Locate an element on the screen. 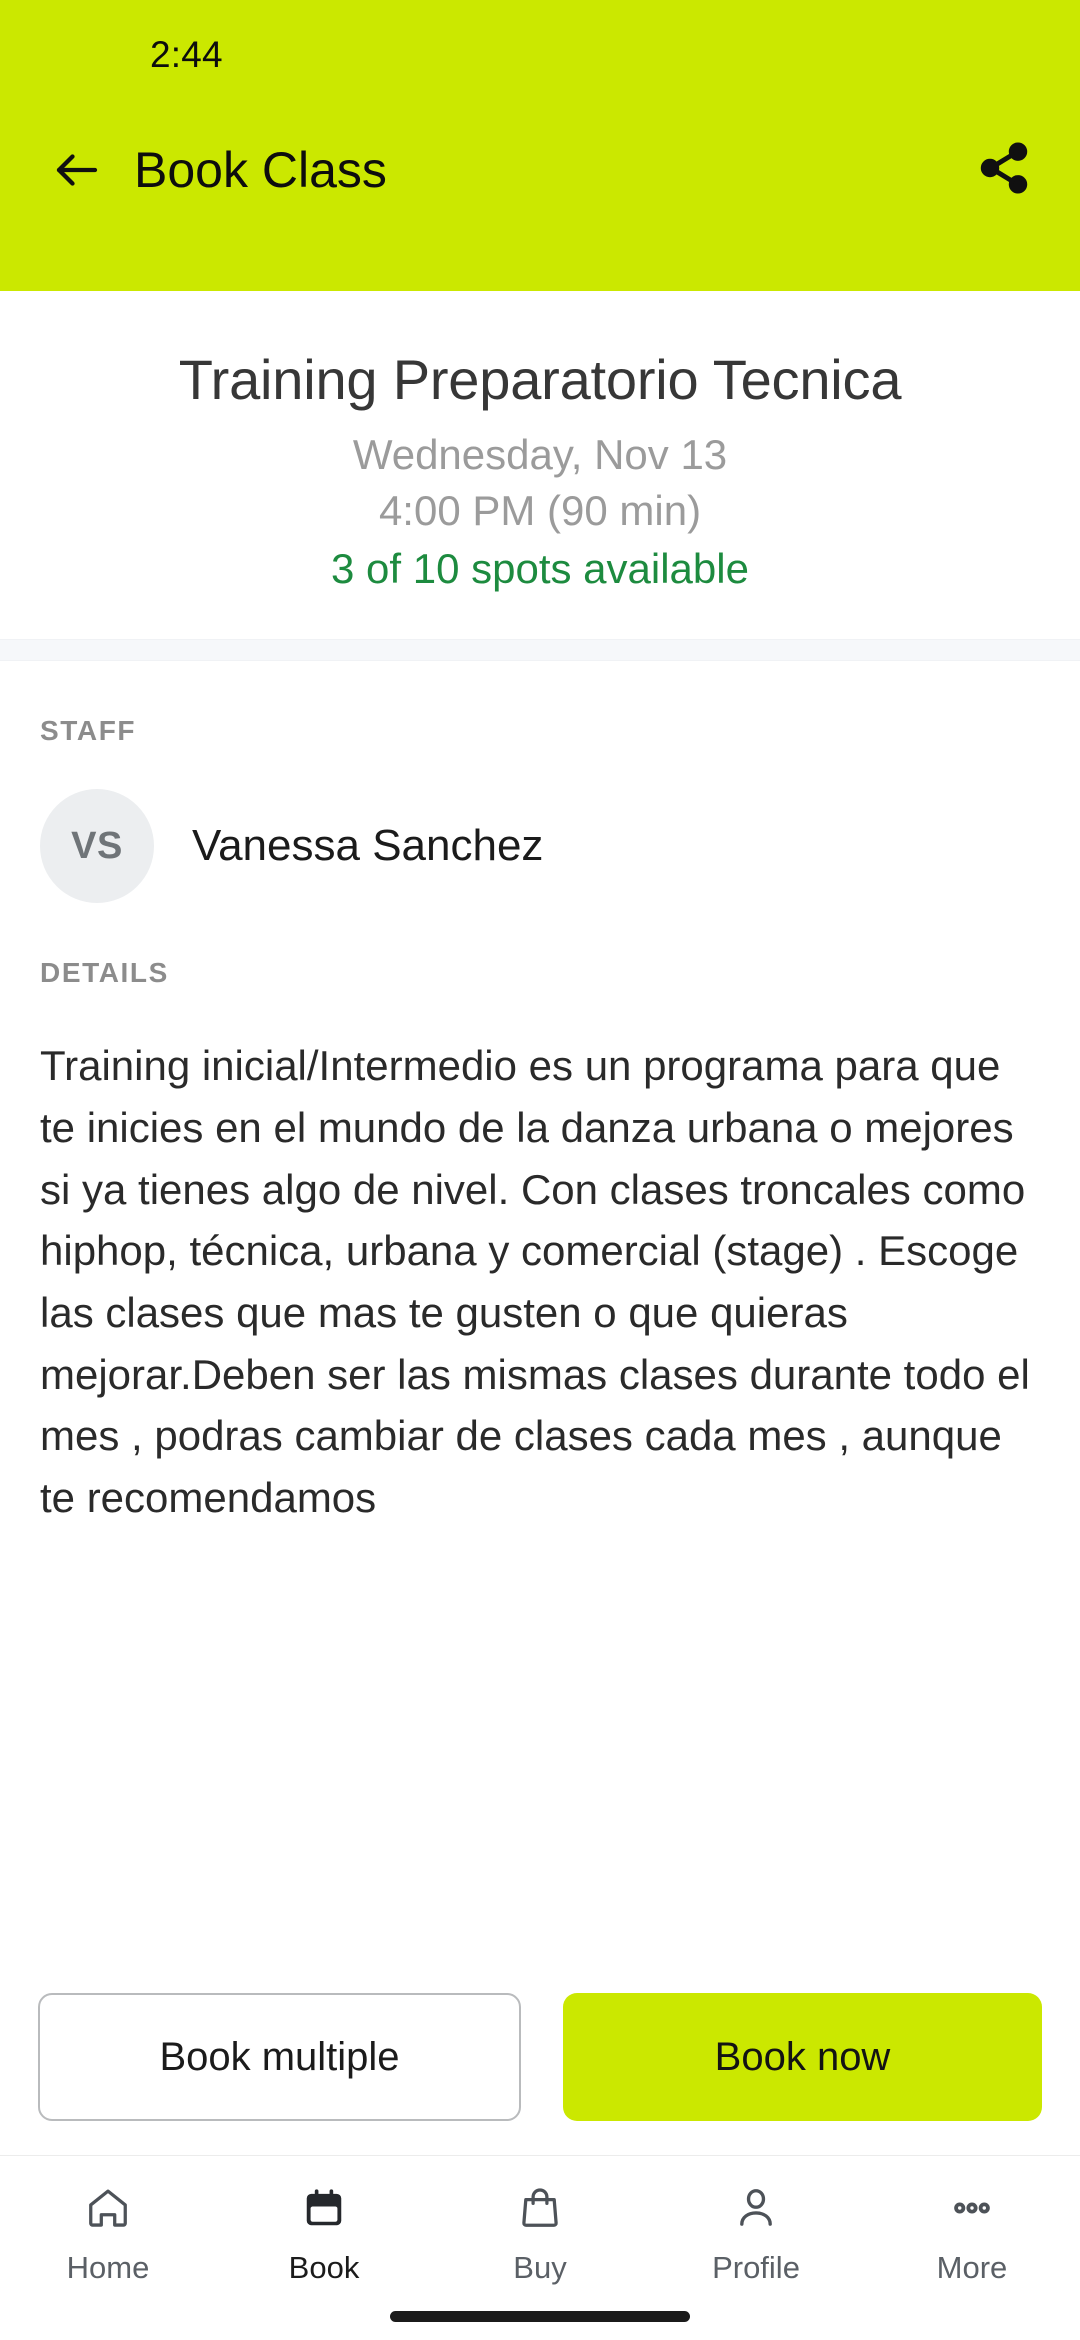 This screenshot has height=2340, width=1080. nav-item-buy: Buy is located at coordinates (540, 2233).